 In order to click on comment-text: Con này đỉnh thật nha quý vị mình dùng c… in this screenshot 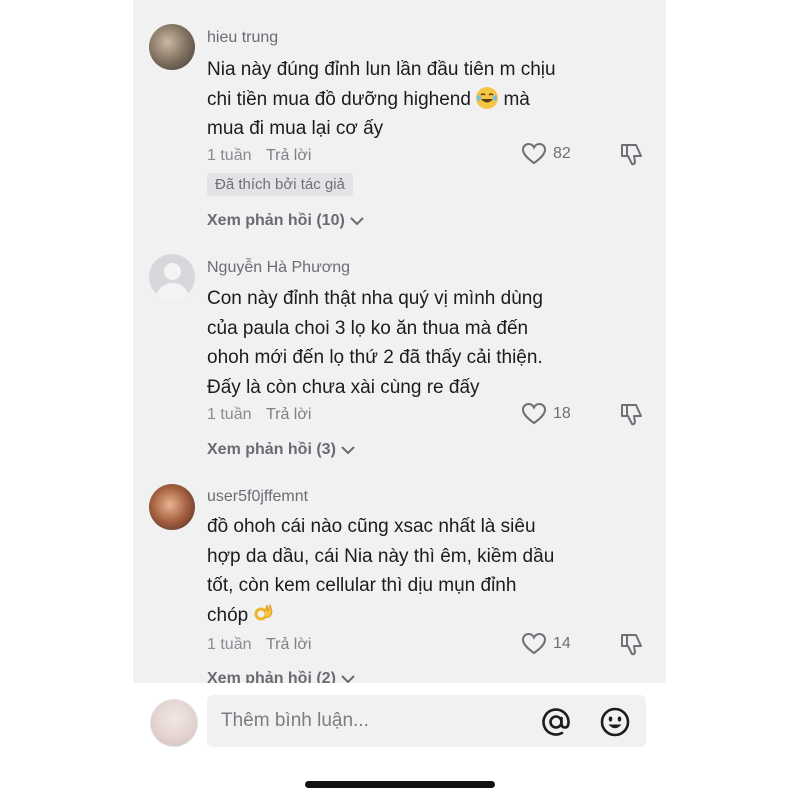, I will do `click(417, 343)`.